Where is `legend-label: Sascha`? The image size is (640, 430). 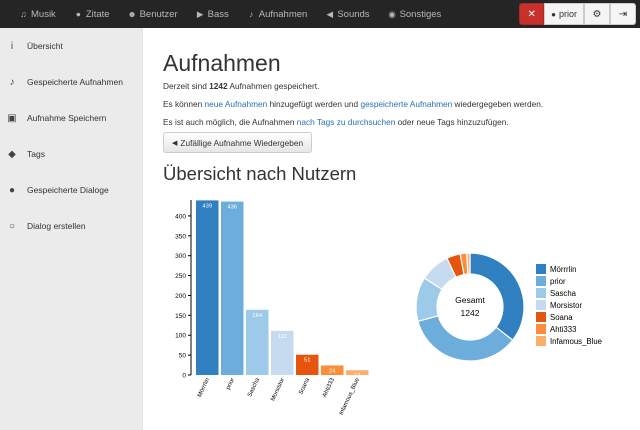
legend-label: Sascha is located at coordinates (563, 293).